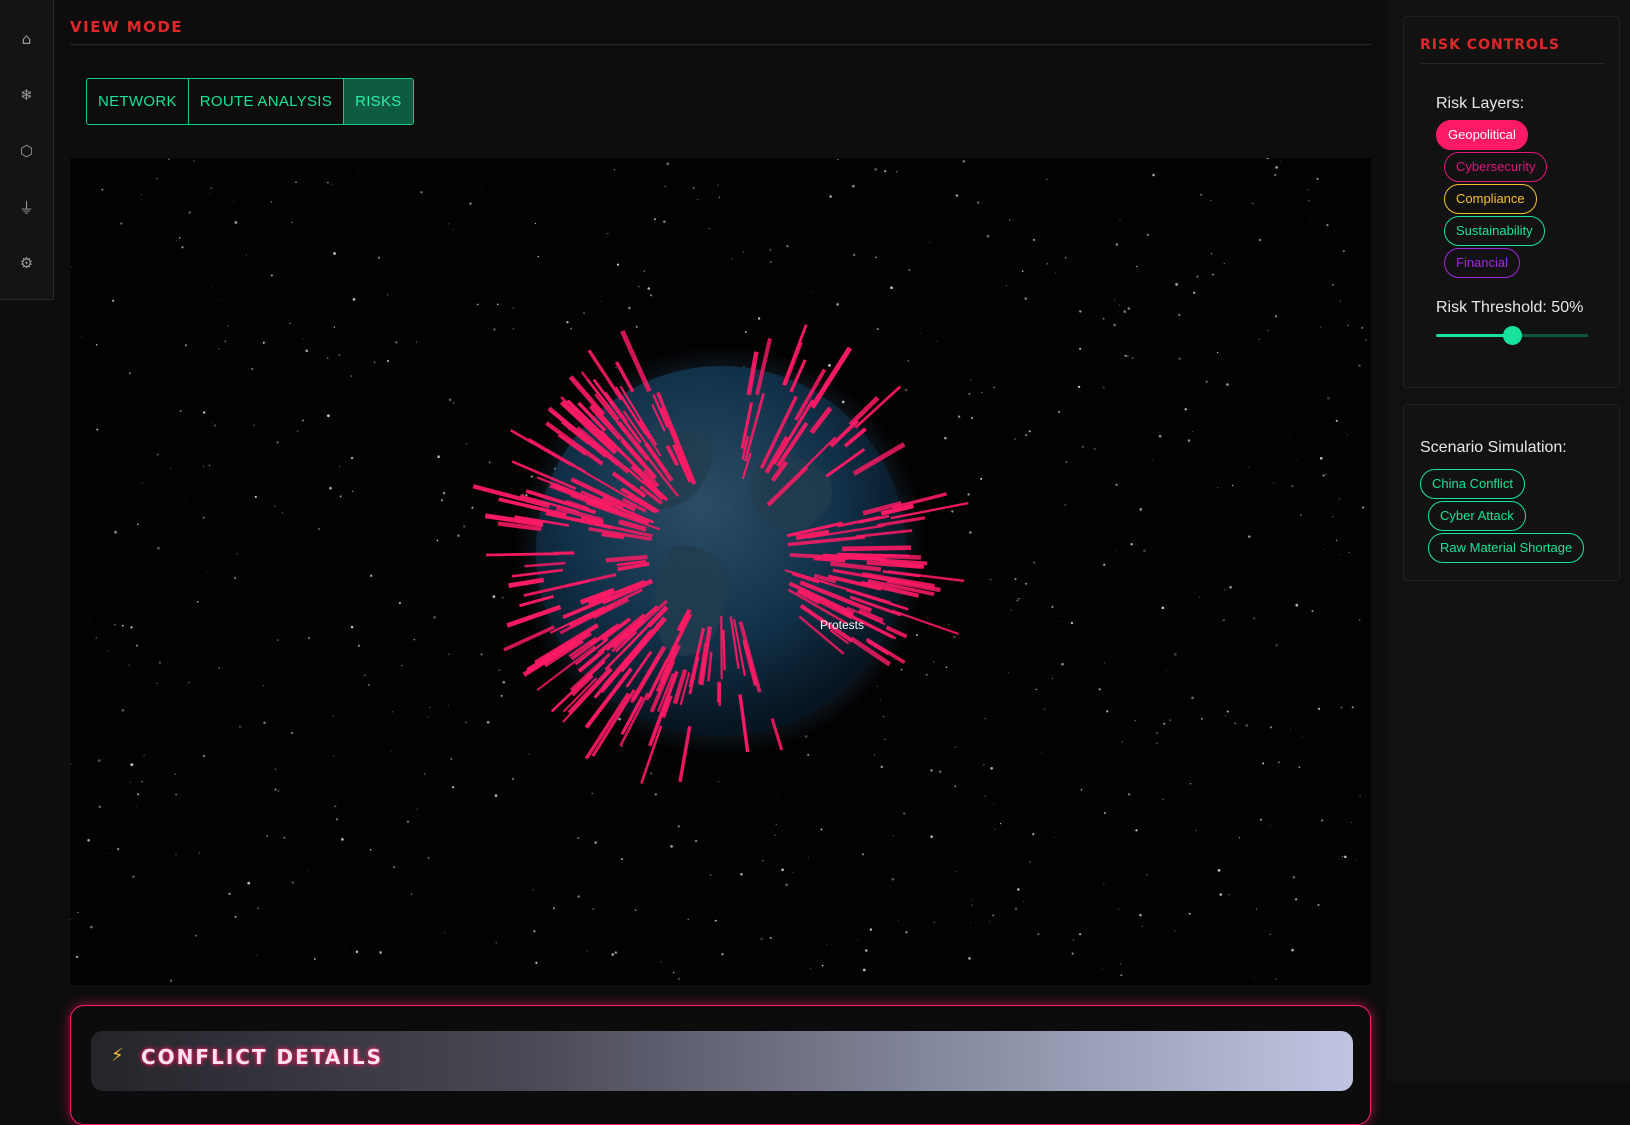 This screenshot has height=1125, width=1630. What do you see at coordinates (1495, 167) in the screenshot?
I see `chip-cybersecurity: Cybersecurity` at bounding box center [1495, 167].